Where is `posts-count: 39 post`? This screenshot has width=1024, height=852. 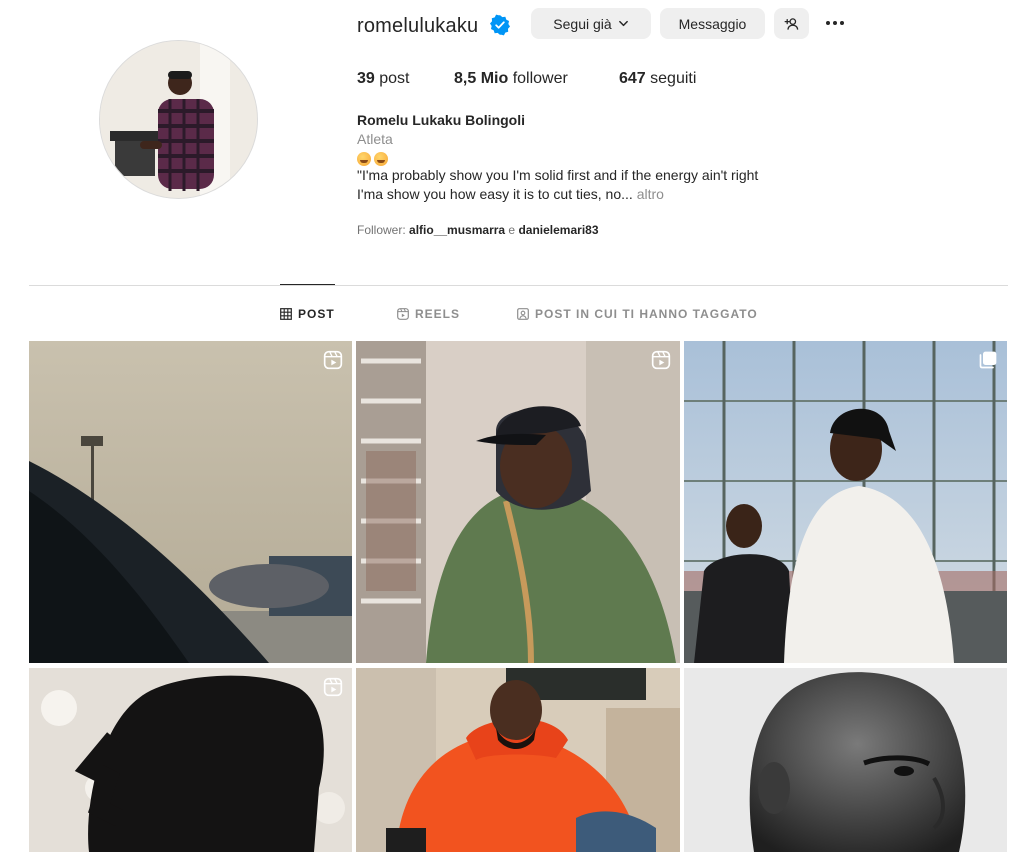 posts-count: 39 post is located at coordinates (383, 78).